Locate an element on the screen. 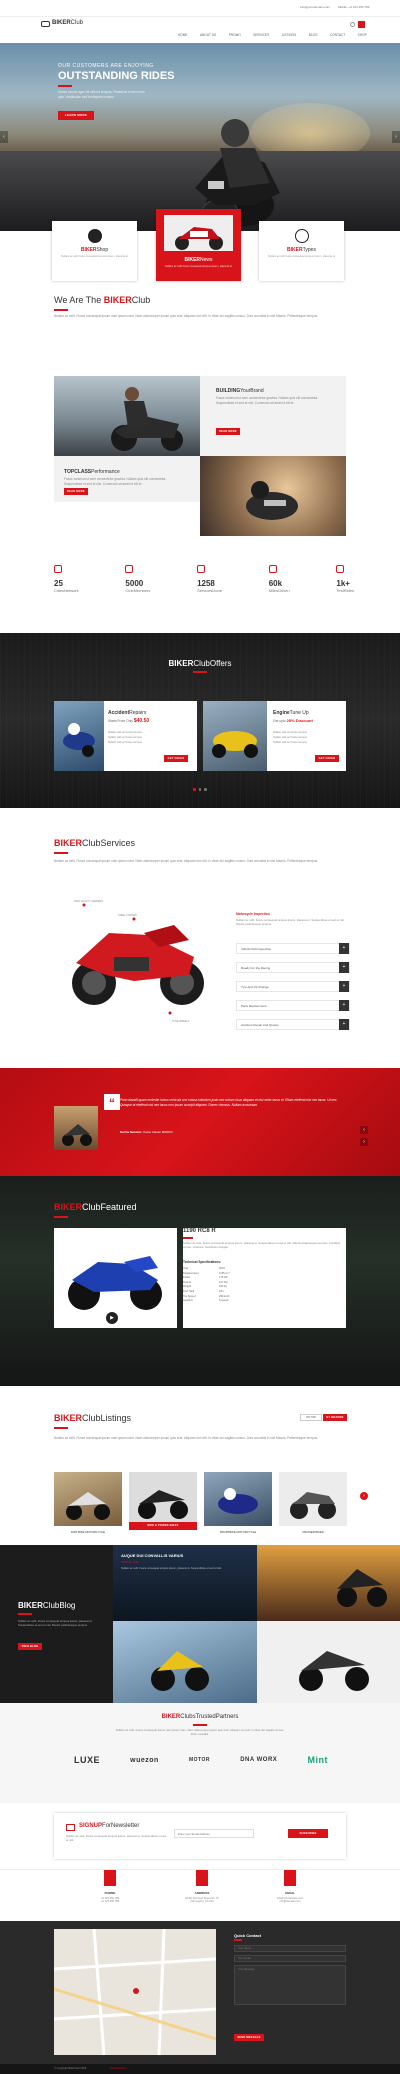 The height and width of the screenshot is (2074, 400). footer-name-input is located at coordinates (290, 1948).